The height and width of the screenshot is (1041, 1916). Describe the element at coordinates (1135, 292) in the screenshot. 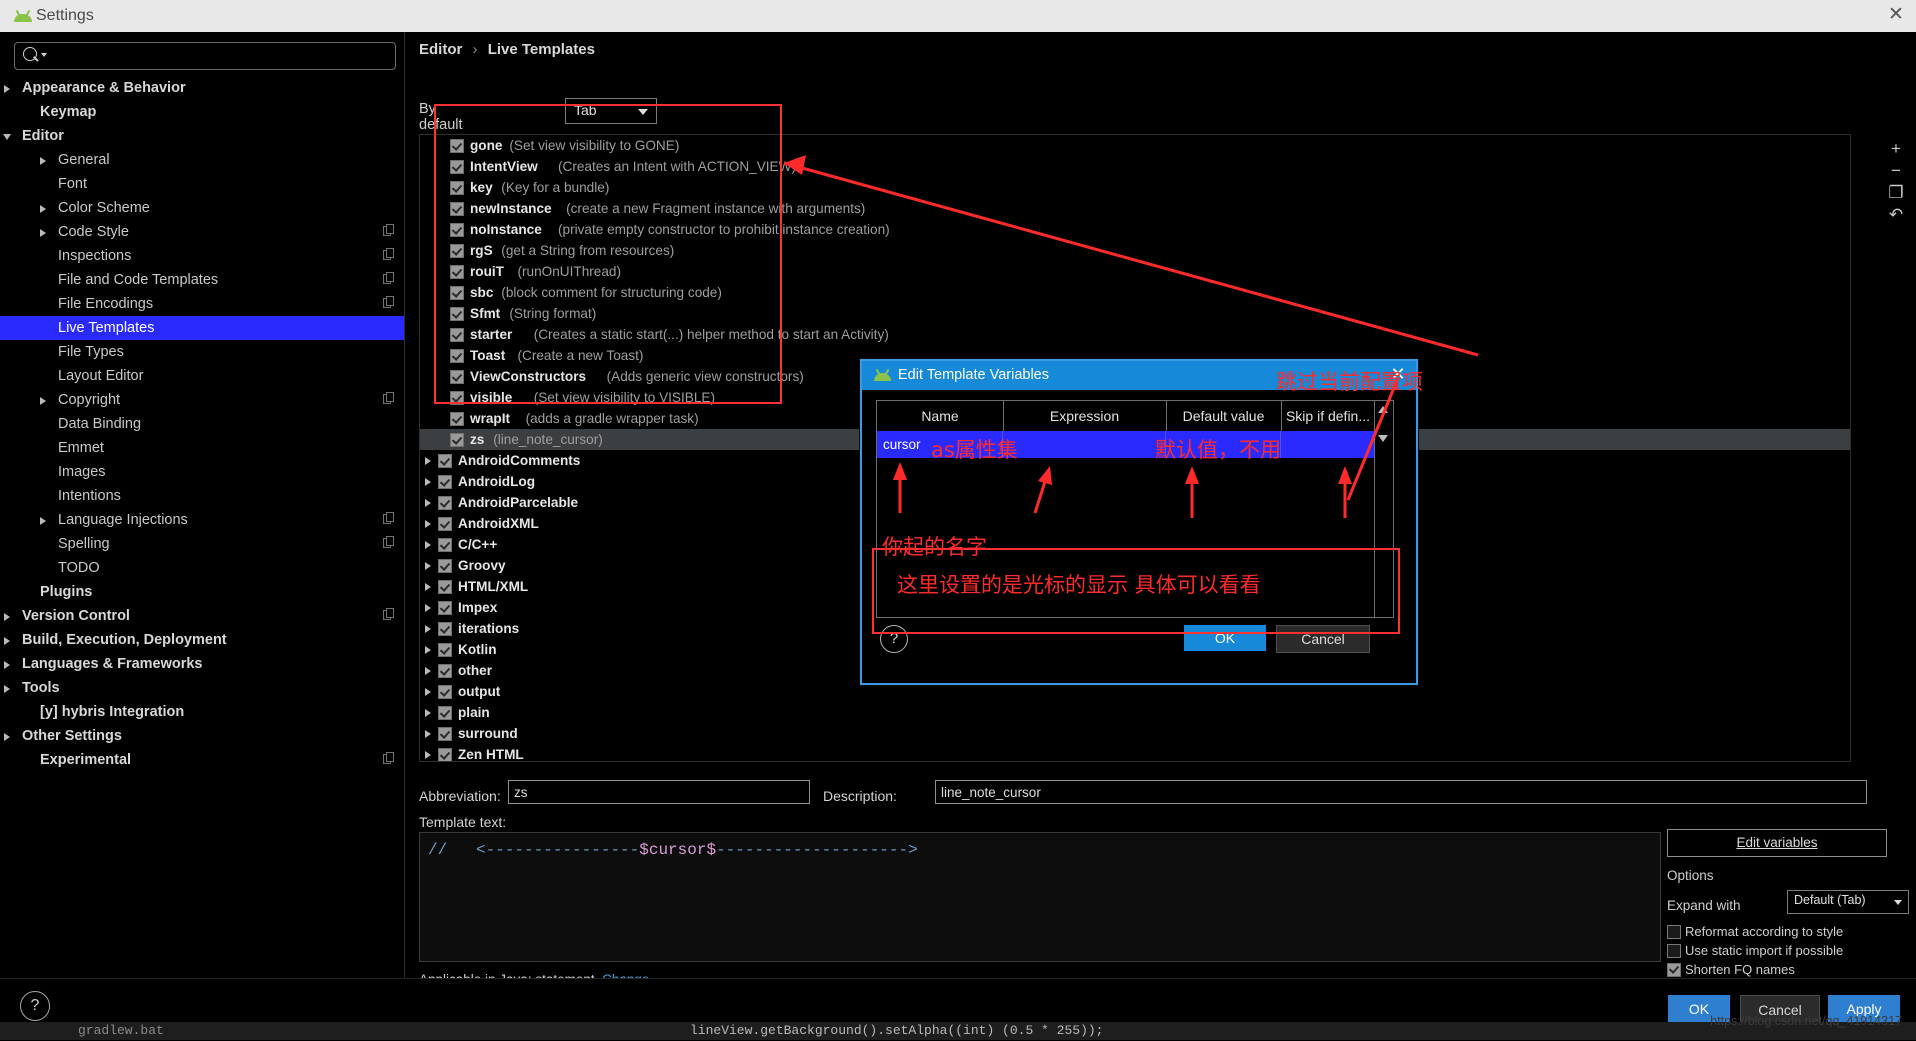

I see `template-row: sbc (block comment for structuring code)` at that location.